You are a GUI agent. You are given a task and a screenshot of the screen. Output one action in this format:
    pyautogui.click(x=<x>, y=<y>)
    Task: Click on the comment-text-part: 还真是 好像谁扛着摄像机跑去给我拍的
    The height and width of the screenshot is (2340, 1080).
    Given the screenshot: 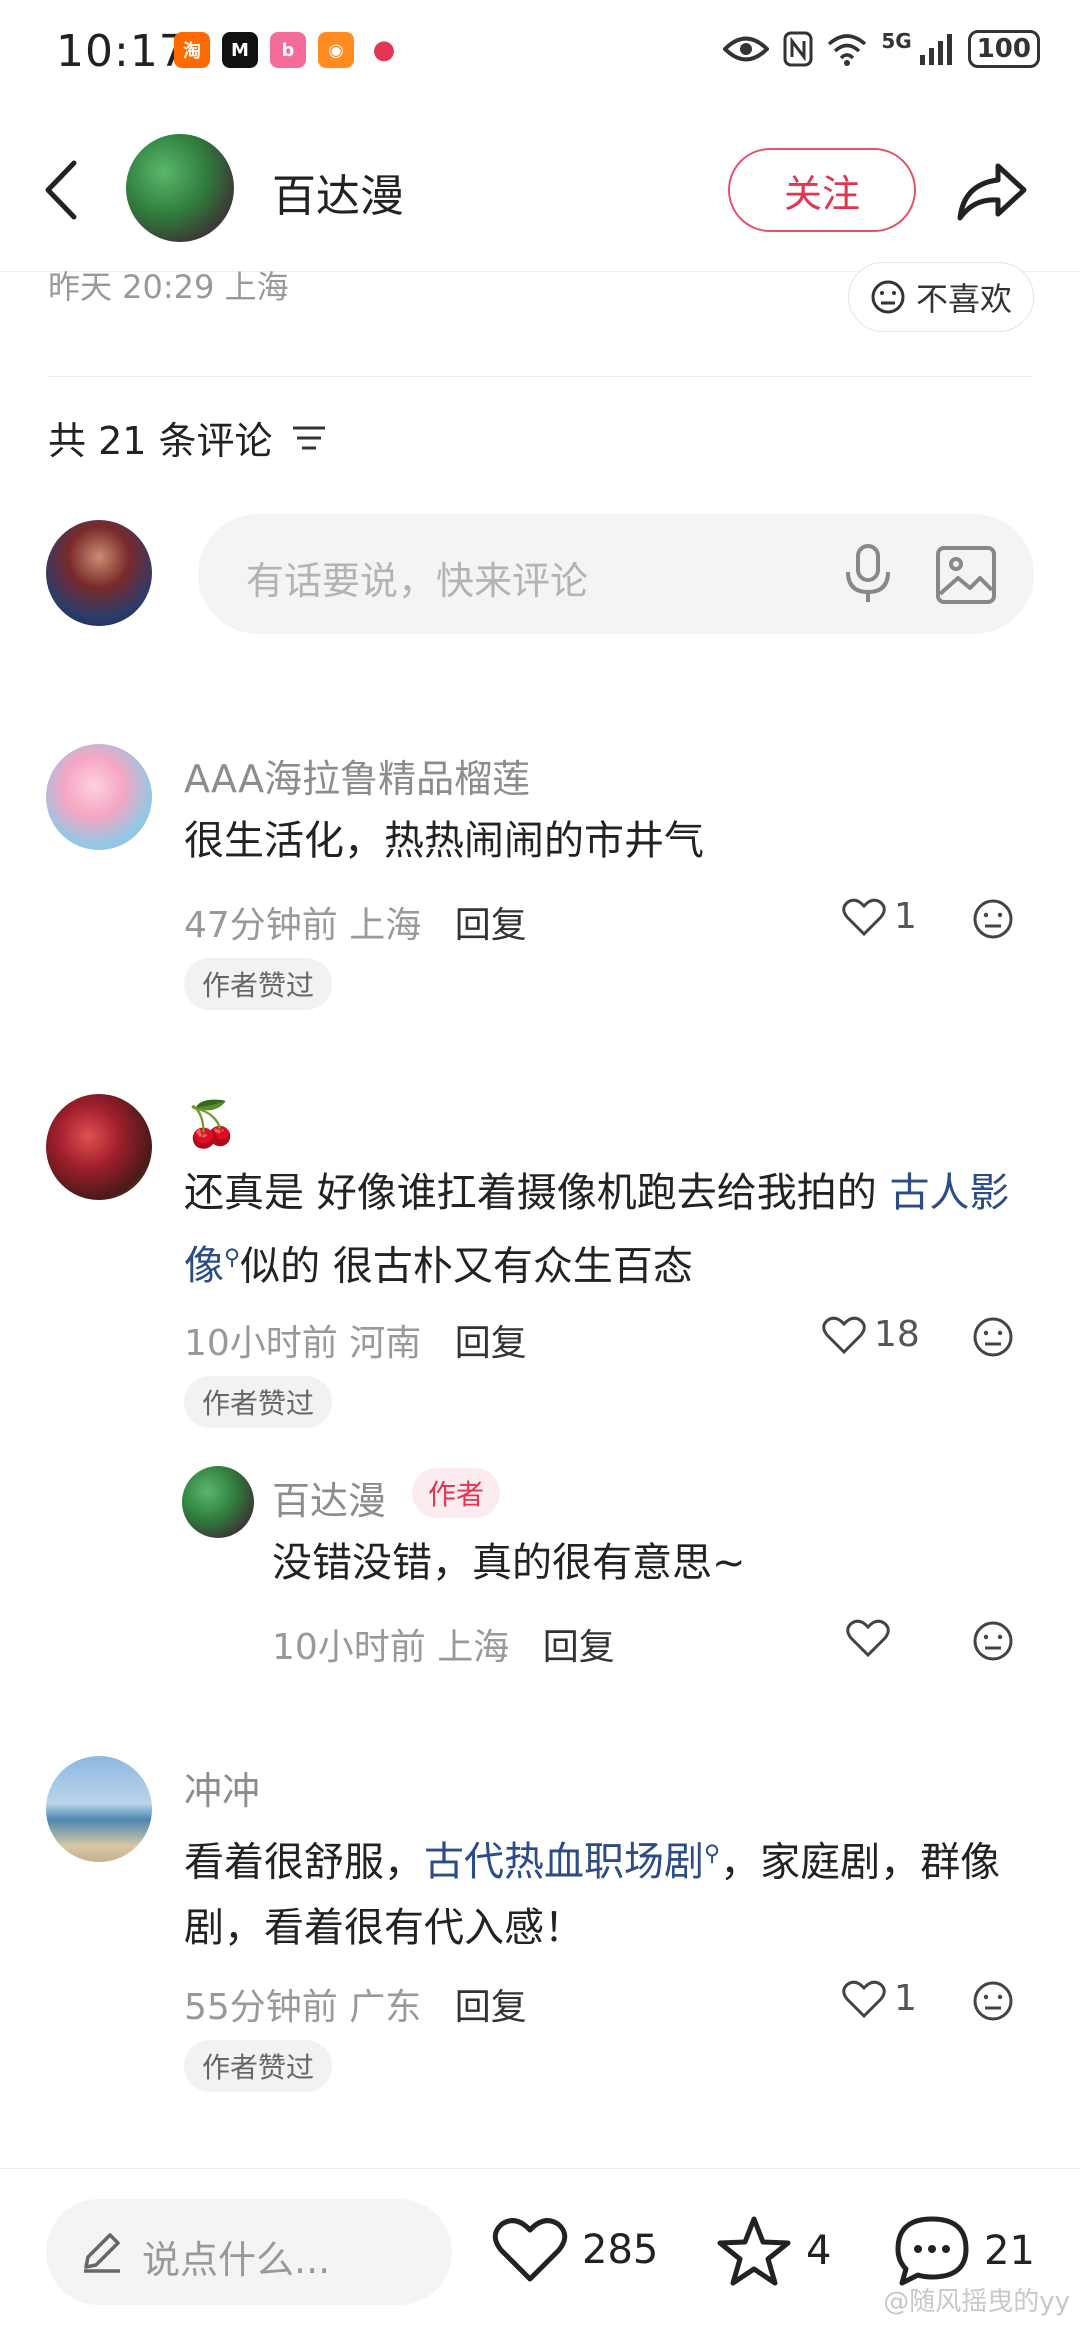 What is the action you would take?
    pyautogui.click(x=537, y=1193)
    